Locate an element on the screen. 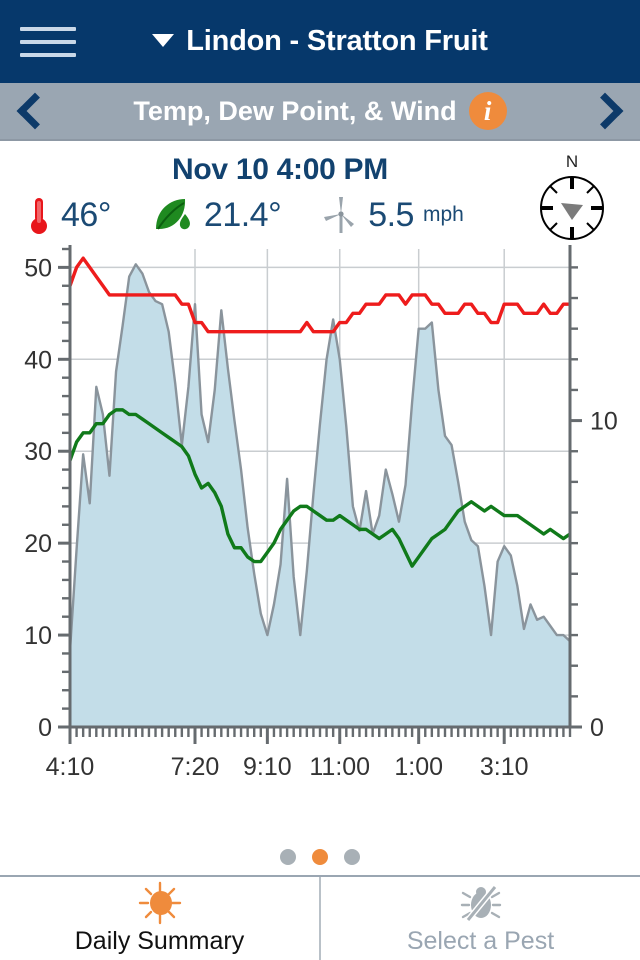 This screenshot has width=640, height=960. wind-unit: mph is located at coordinates (443, 214).